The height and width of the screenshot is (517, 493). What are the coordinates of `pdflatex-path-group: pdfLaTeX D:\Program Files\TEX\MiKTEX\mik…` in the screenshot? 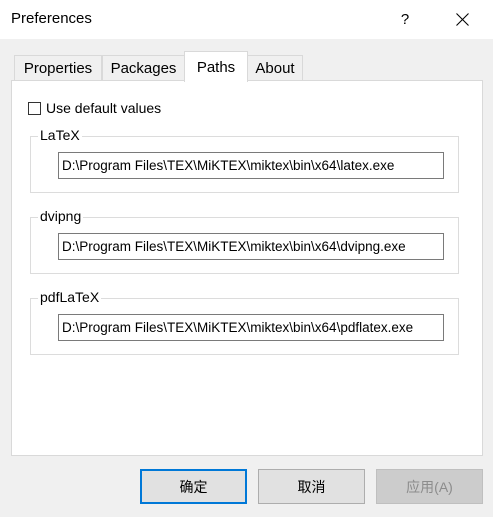 It's located at (244, 322).